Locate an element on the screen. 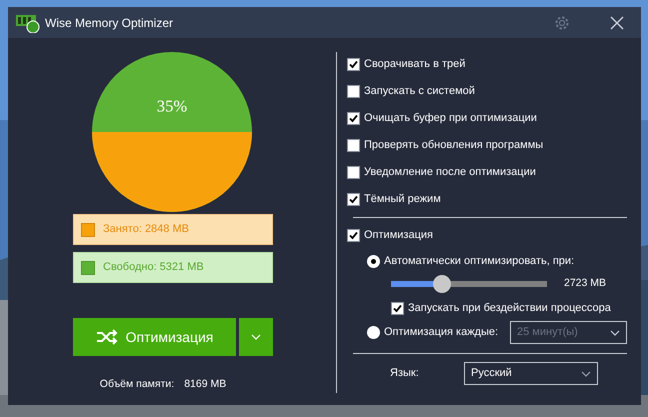 The width and height of the screenshot is (648, 417). option-label: Запускать при бездействии процессора is located at coordinates (509, 308).